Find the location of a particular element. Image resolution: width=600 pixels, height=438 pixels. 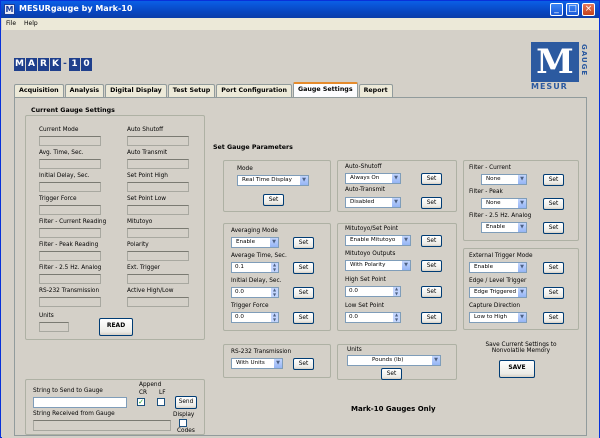

mitutoyo-set-point-select: Enable Mitutoyo ▼ is located at coordinates (378, 240).